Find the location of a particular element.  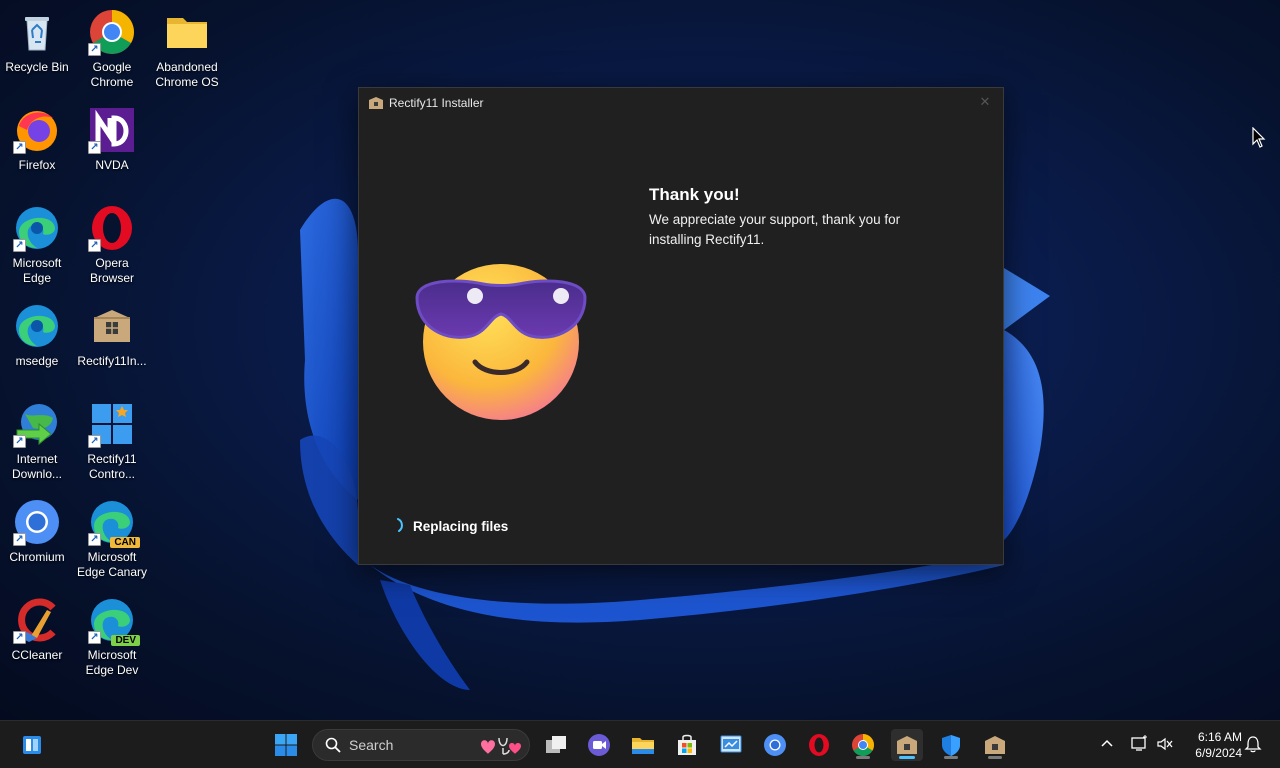

desktop-icon-nvda: ↗ NVDA is located at coordinates (112, 147).